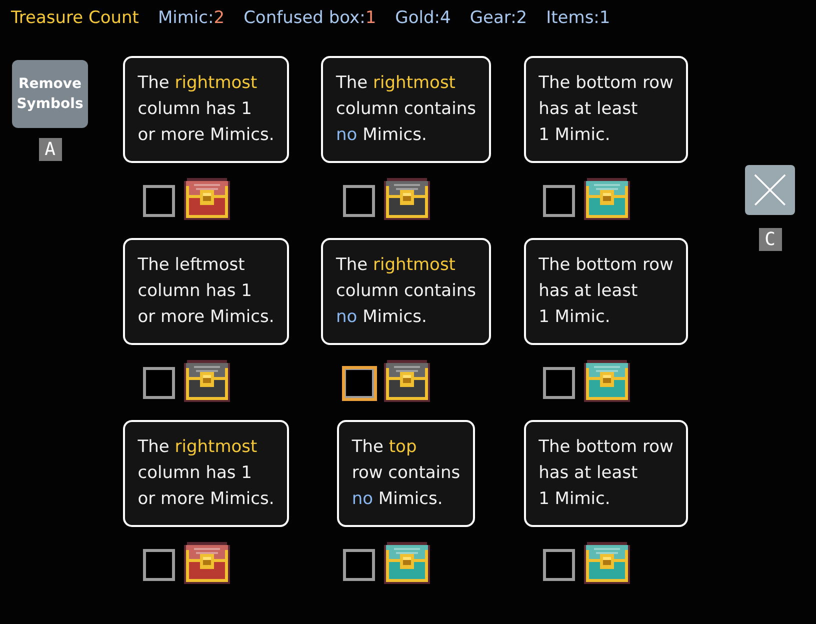  I want to click on clue-text: The leftmost column has 1 or more Mimics., so click(206, 291).